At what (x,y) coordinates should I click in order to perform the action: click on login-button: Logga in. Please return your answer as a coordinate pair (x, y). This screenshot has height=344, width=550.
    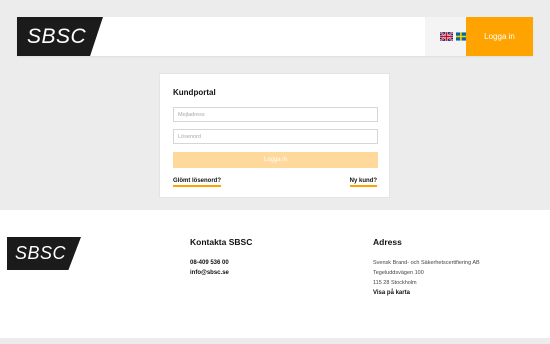
    Looking at the image, I should click on (499, 36).